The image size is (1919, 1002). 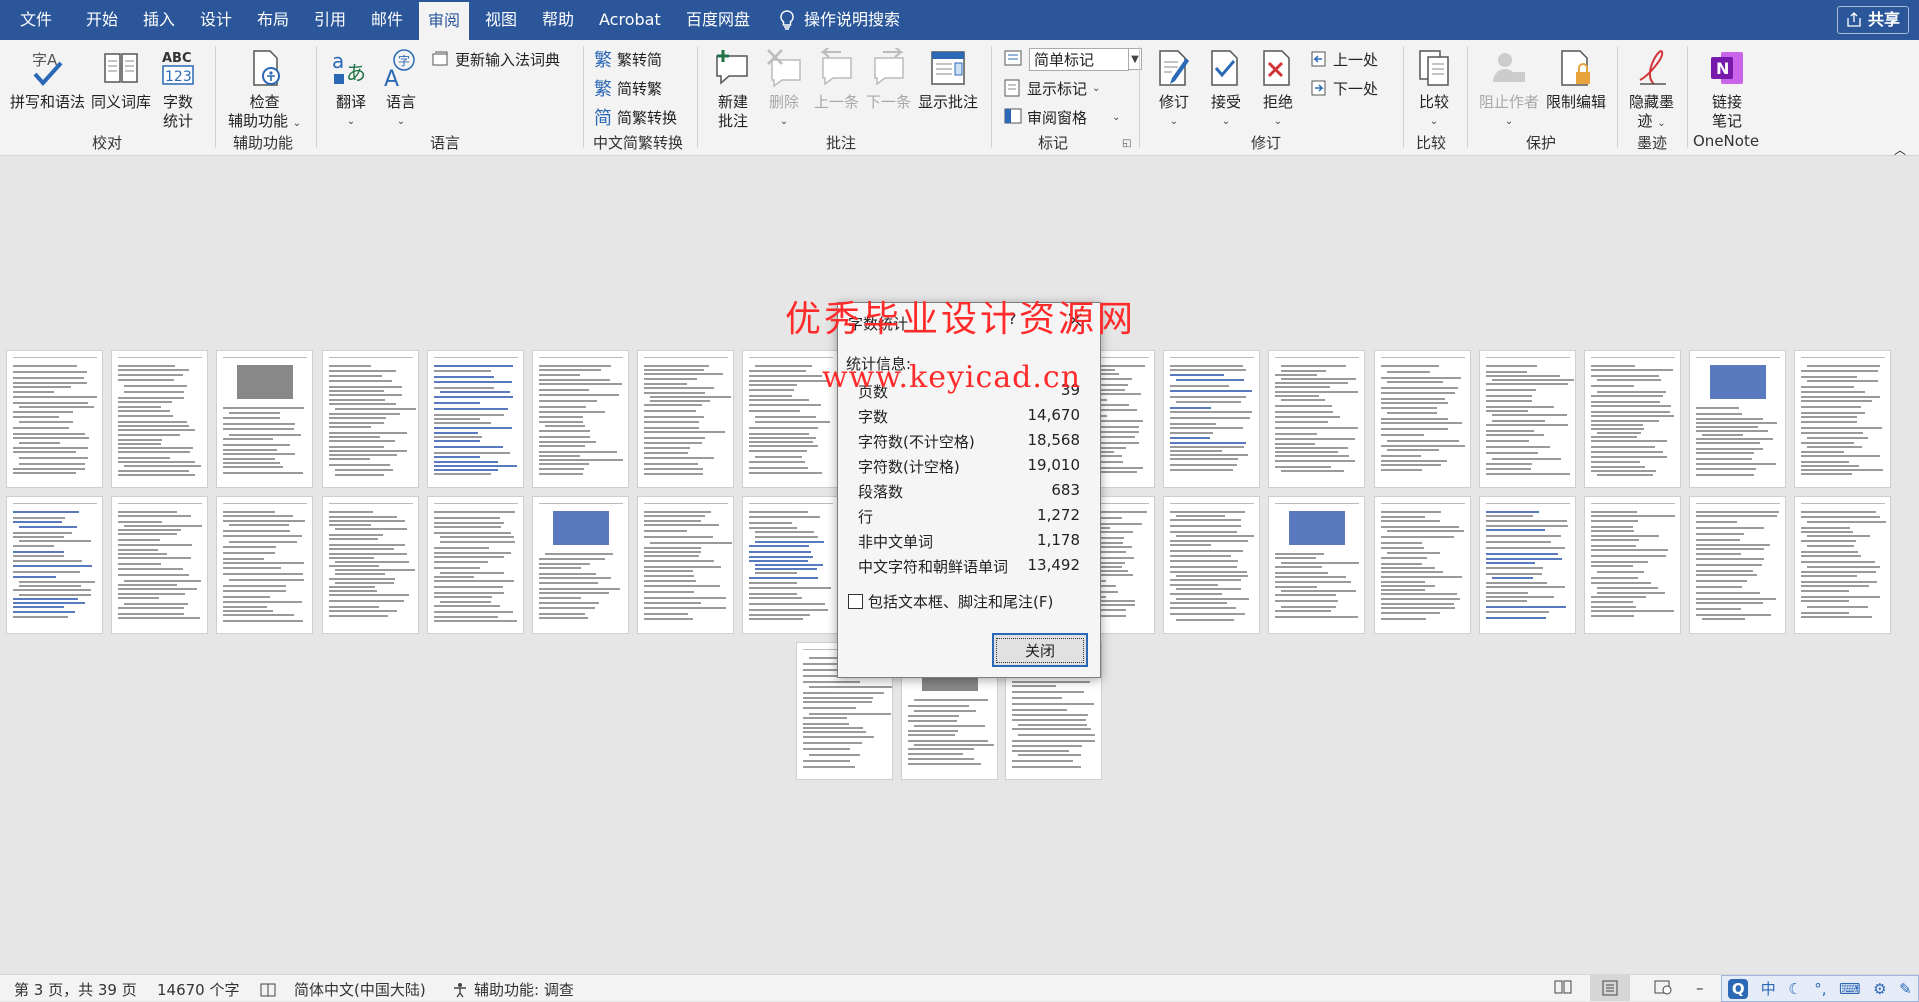 What do you see at coordinates (1563, 987) in the screenshot?
I see `read-mode-button` at bounding box center [1563, 987].